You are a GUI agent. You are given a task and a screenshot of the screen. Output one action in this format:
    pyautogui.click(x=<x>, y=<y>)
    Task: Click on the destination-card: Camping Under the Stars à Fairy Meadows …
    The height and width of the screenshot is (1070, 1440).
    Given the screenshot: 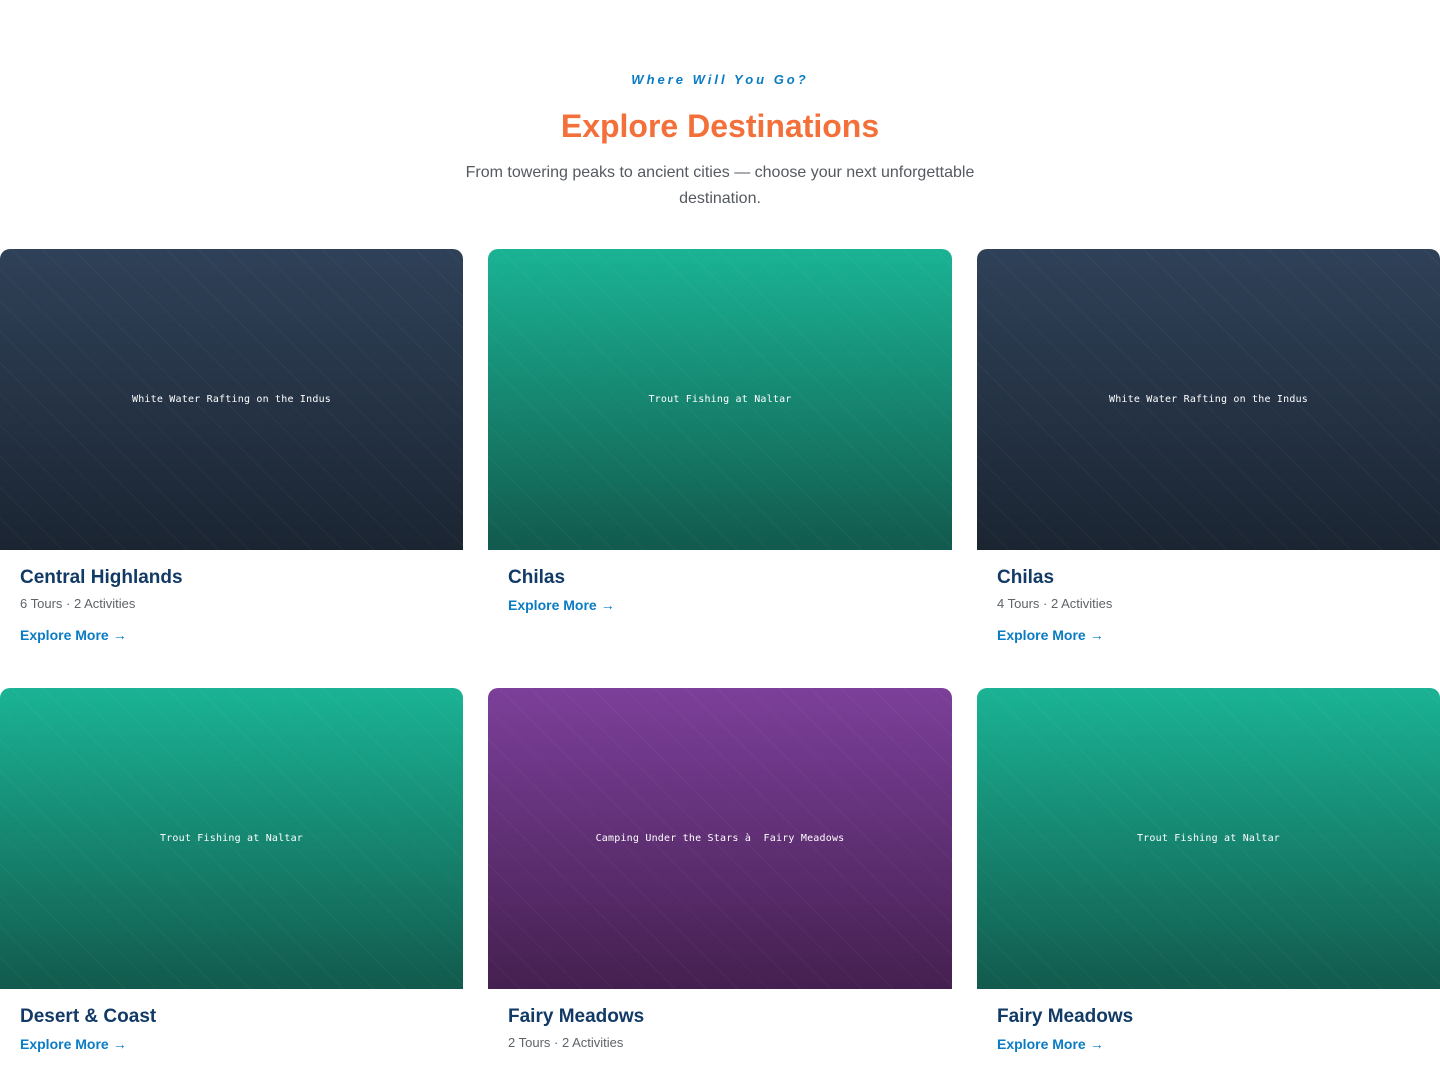 What is the action you would take?
    pyautogui.click(x=720, y=869)
    